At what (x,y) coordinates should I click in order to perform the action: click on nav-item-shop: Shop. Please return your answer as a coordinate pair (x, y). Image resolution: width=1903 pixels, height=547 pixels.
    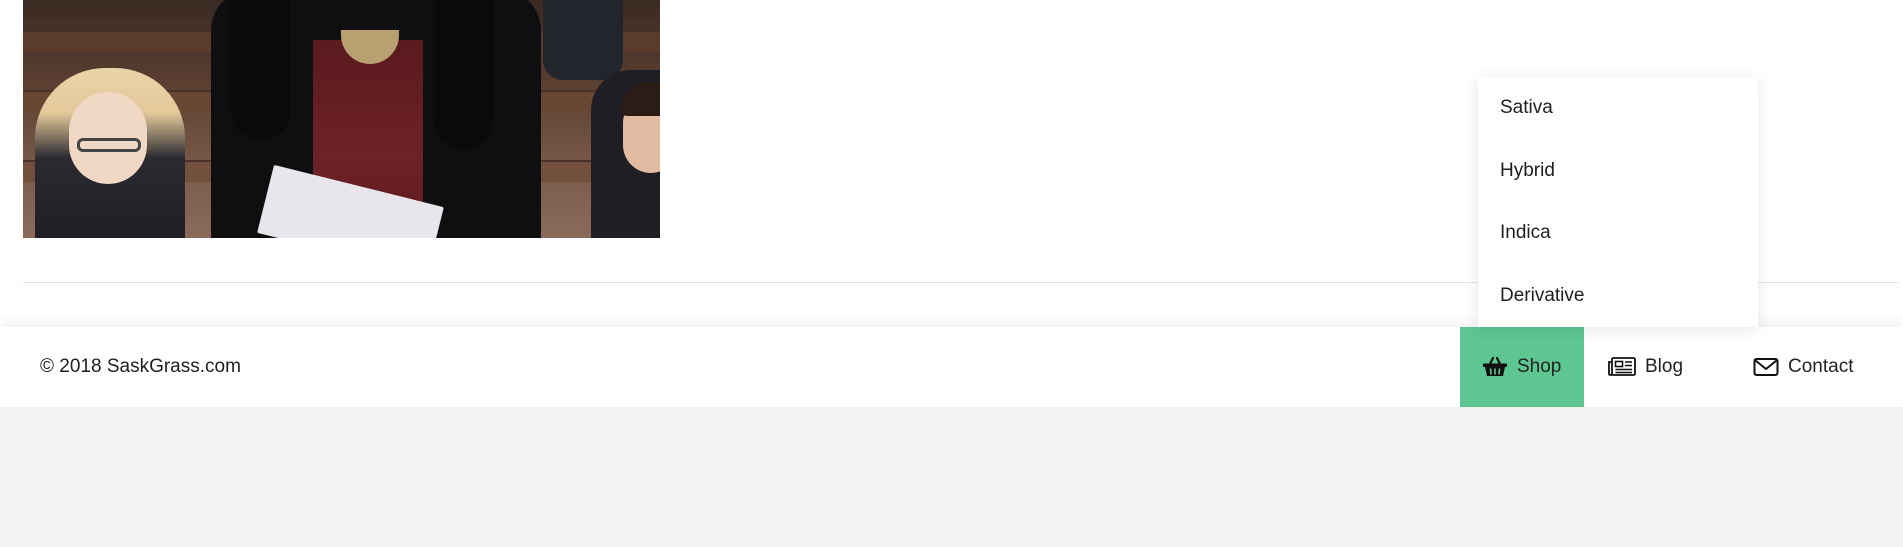
    Looking at the image, I should click on (1522, 367).